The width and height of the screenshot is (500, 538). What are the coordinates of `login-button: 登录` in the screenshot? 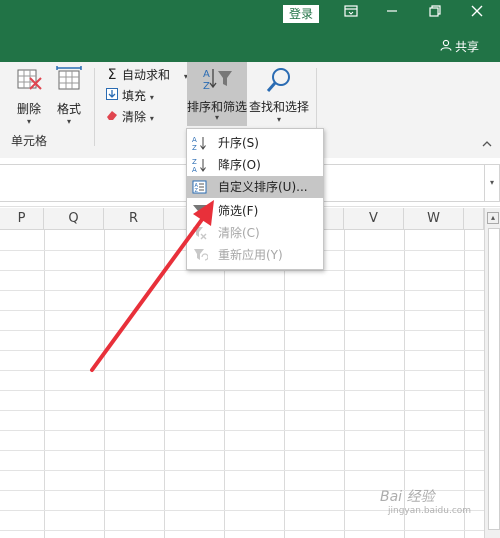 It's located at (301, 14).